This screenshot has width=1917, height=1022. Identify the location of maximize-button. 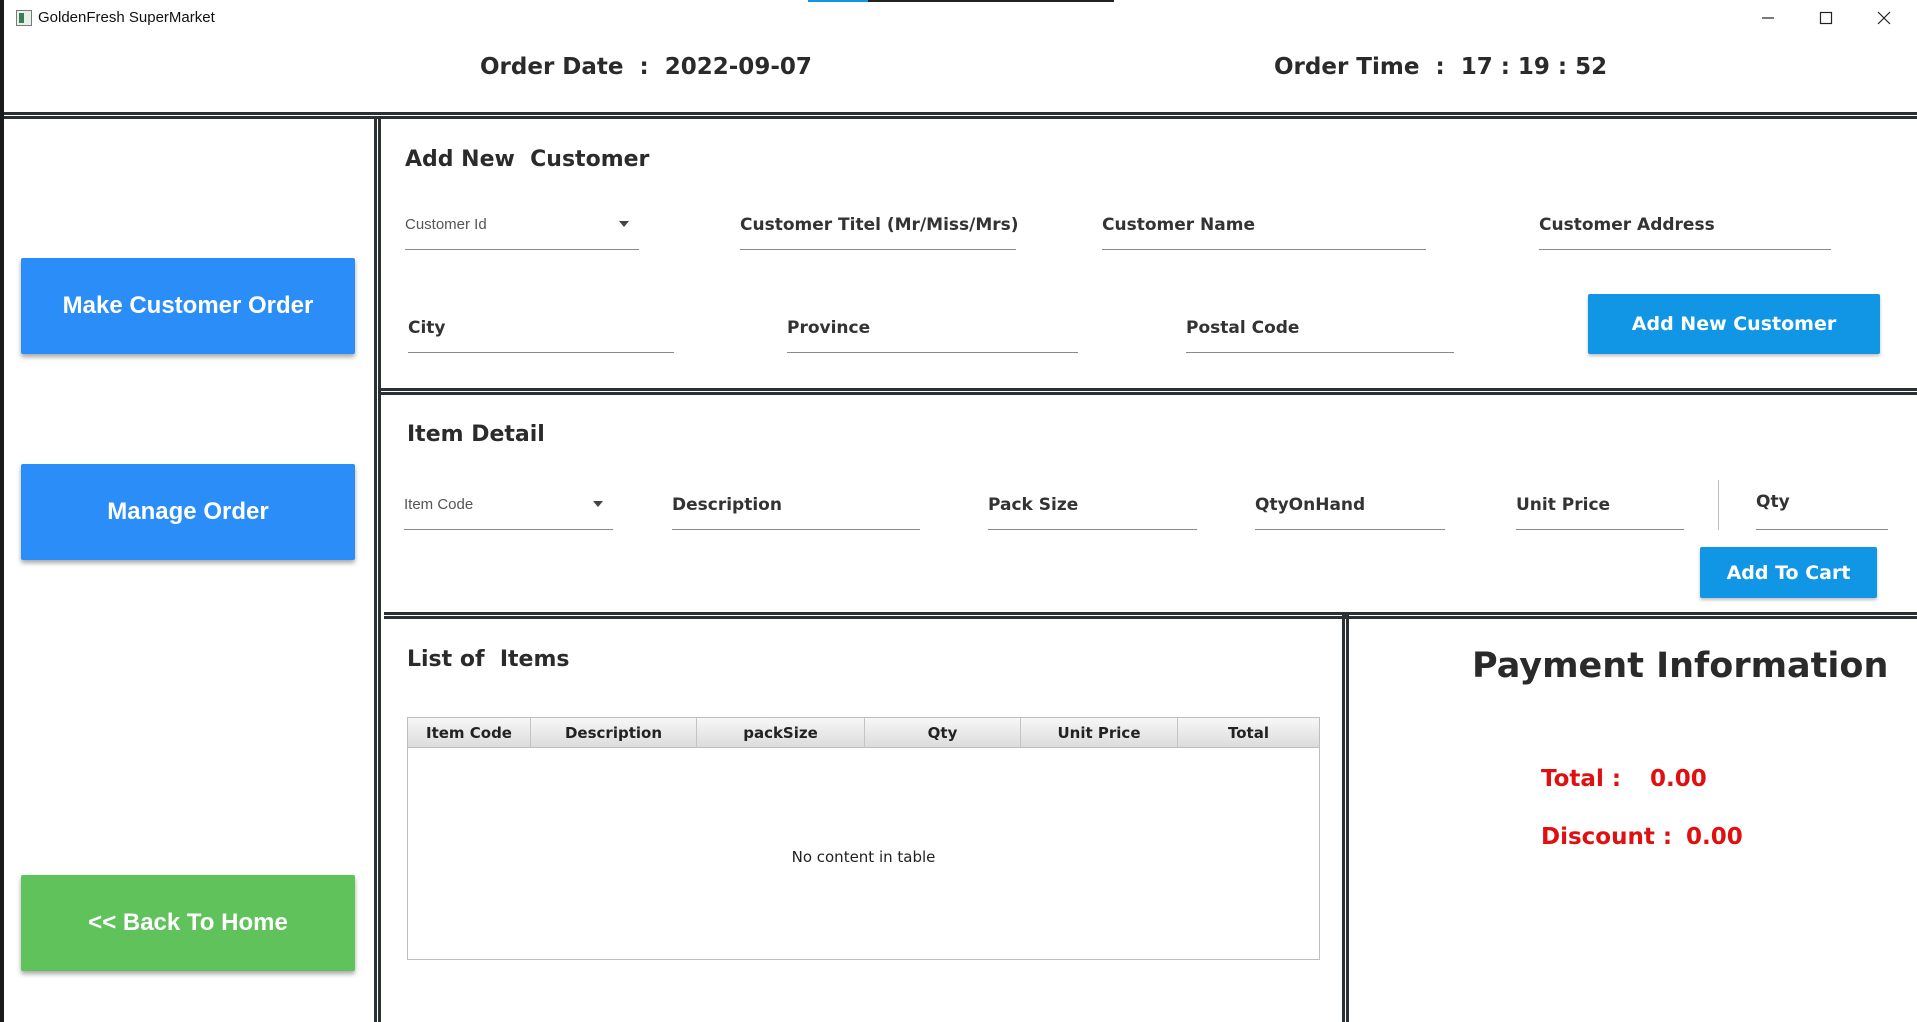
(1826, 18).